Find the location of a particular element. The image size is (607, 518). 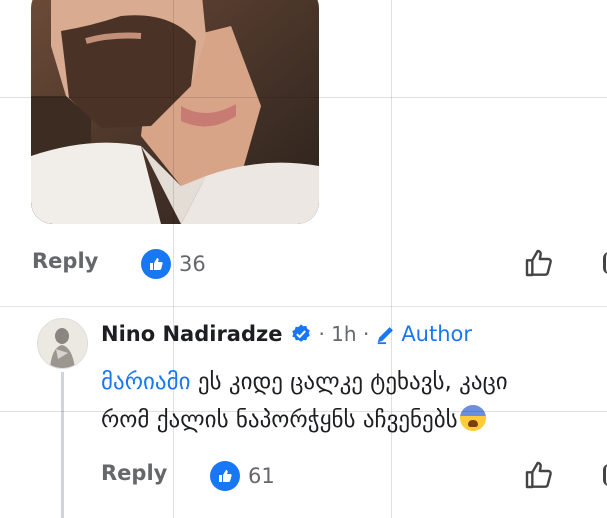

author-badge-label: Author is located at coordinates (437, 334).